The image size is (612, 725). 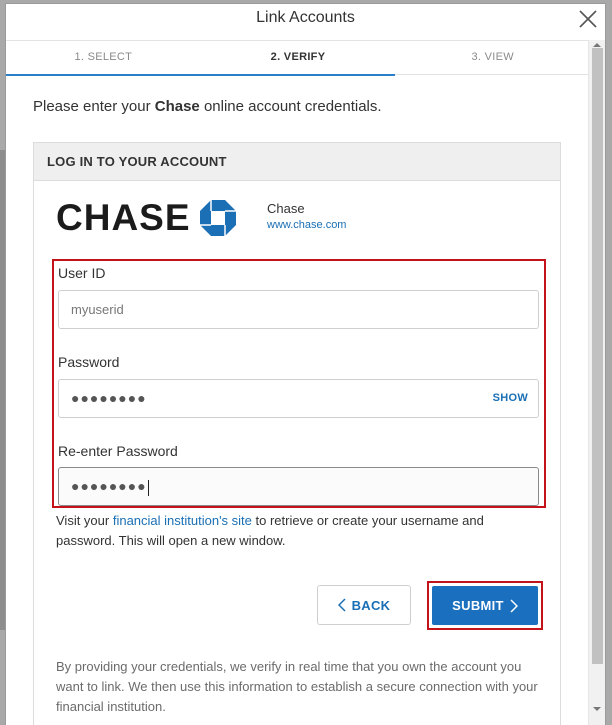 What do you see at coordinates (286, 208) in the screenshot?
I see `bank-name: Chase` at bounding box center [286, 208].